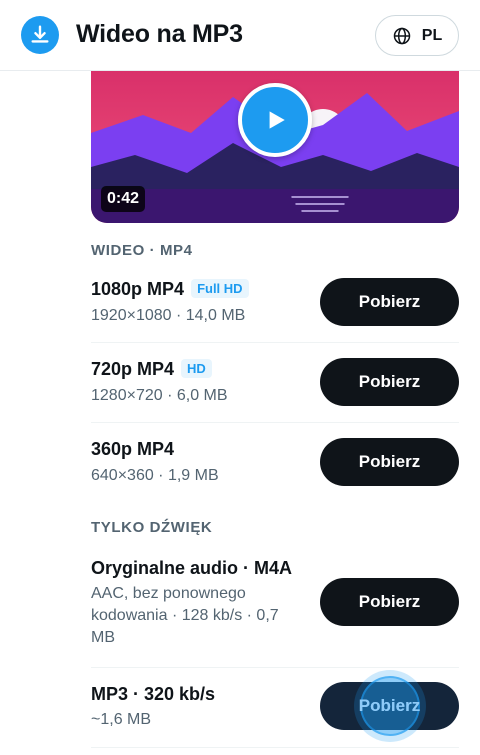 This screenshot has width=480, height=755. I want to click on option-title: MP3 · 320 kb/s, so click(153, 694).